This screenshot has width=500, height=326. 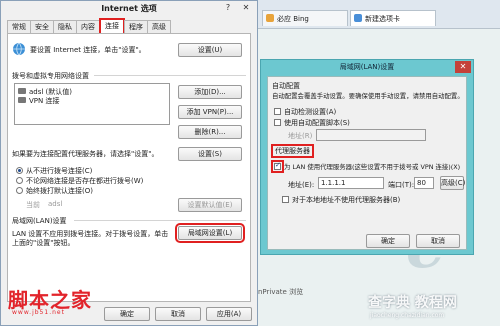 What do you see at coordinates (382, 19) in the screenshot?
I see `browser-tab-label: 新建选项卡` at bounding box center [382, 19].